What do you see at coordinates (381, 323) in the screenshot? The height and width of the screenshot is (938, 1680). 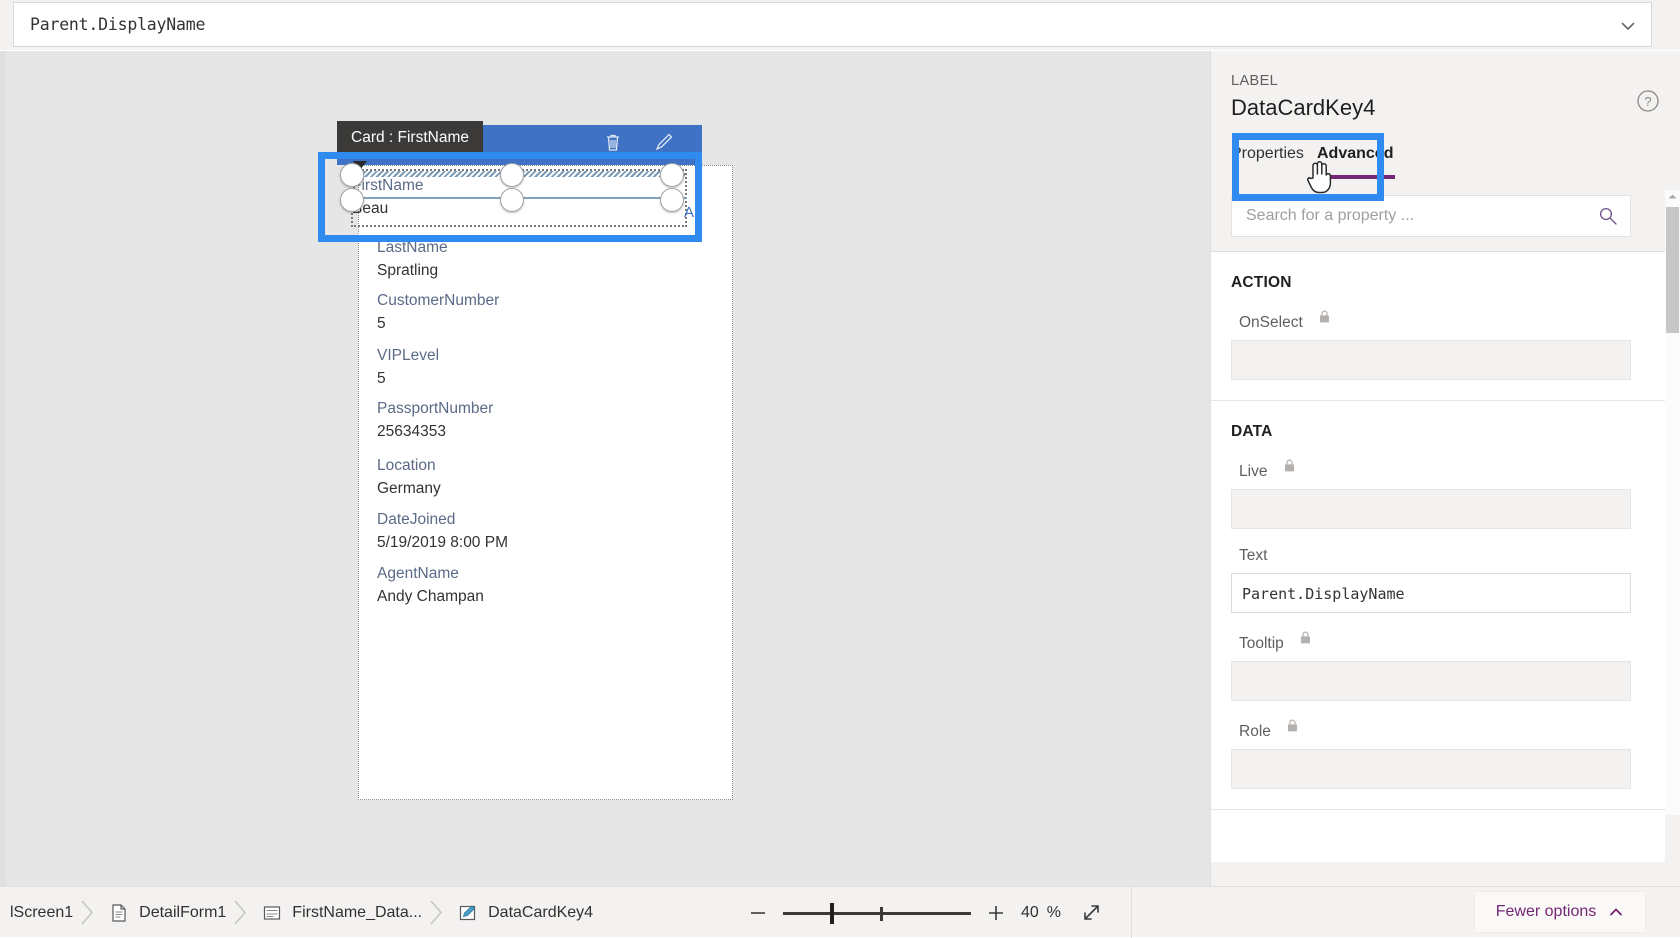 I see `field-value: 5` at bounding box center [381, 323].